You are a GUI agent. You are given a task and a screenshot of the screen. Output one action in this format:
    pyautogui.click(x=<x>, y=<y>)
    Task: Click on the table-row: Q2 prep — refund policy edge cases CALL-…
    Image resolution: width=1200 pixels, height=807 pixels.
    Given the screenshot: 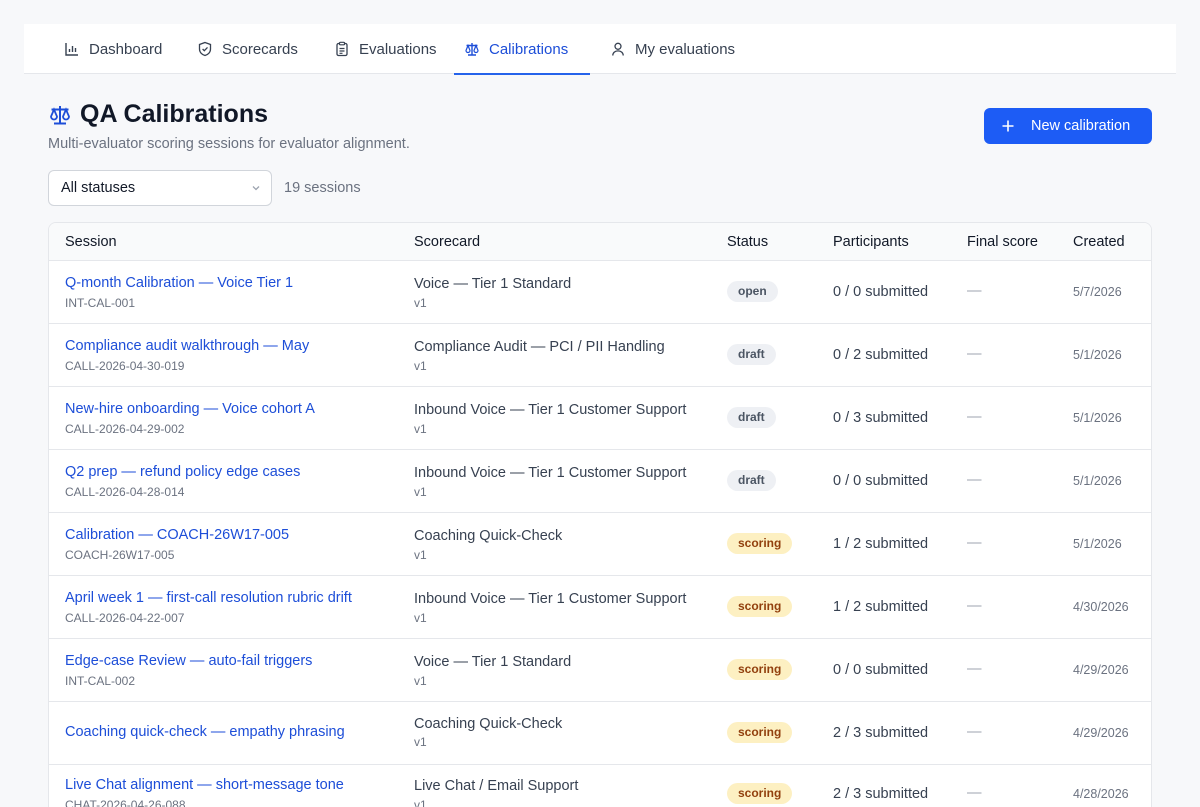 What is the action you would take?
    pyautogui.click(x=600, y=481)
    